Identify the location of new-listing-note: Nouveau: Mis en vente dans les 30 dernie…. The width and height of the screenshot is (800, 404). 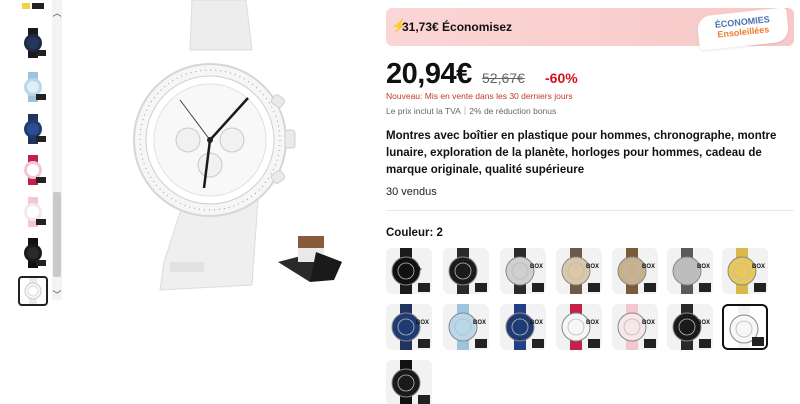
(479, 96).